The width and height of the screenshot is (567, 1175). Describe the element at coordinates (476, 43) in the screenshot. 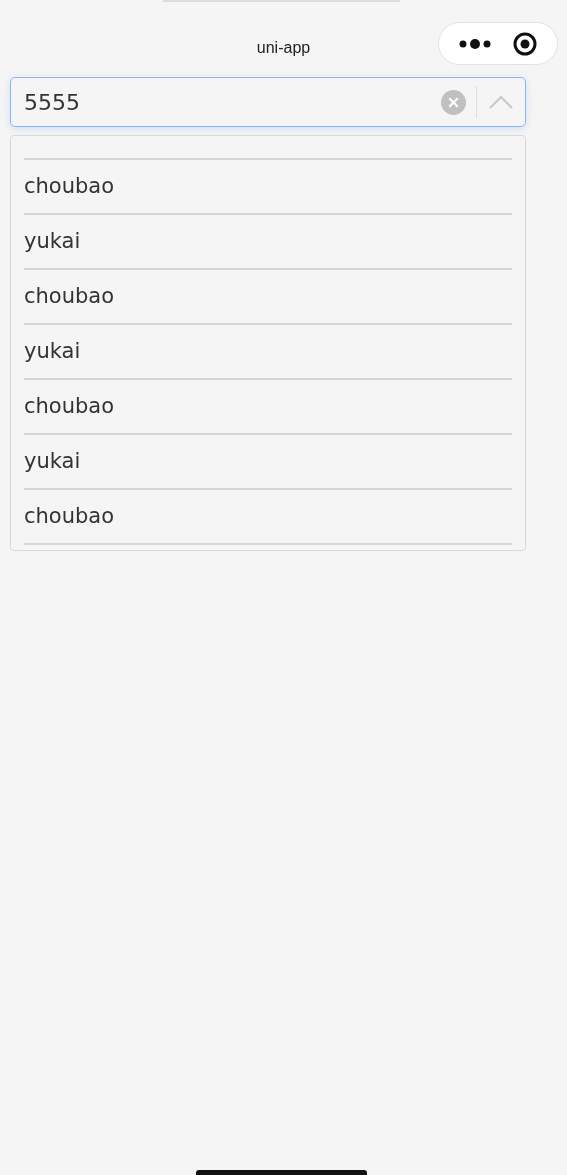

I see `more-icon` at that location.